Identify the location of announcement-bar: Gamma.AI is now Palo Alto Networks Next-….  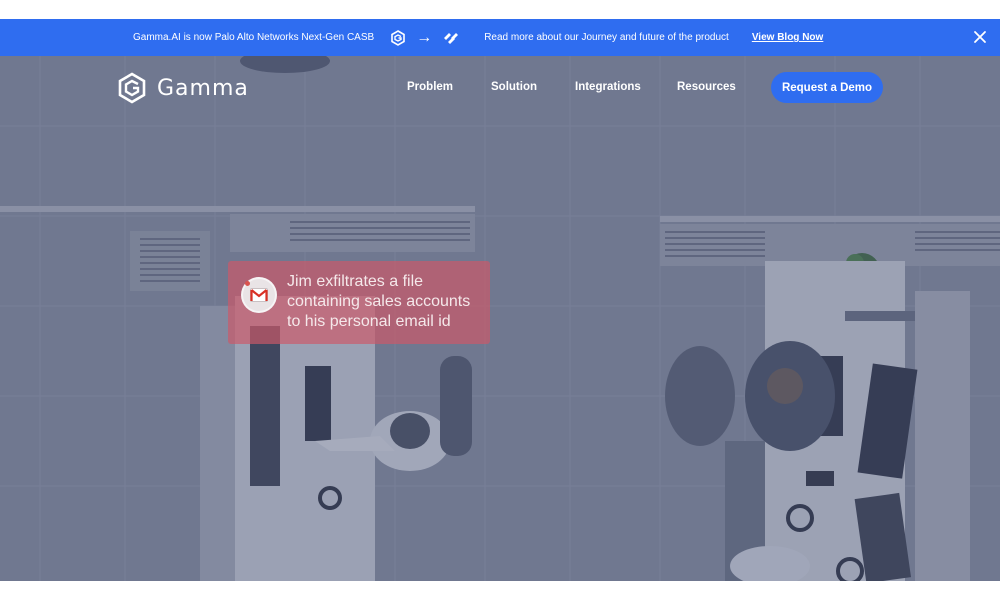
(500, 37).